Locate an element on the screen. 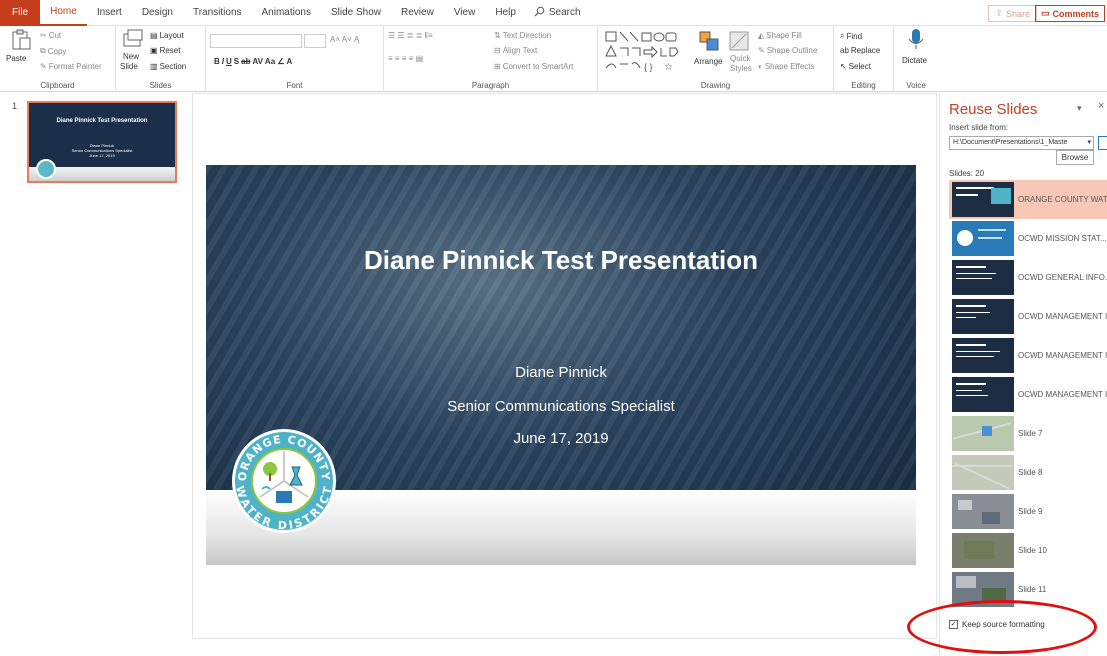  chevron-down-icon: ▾ is located at coordinates (1089, 142).